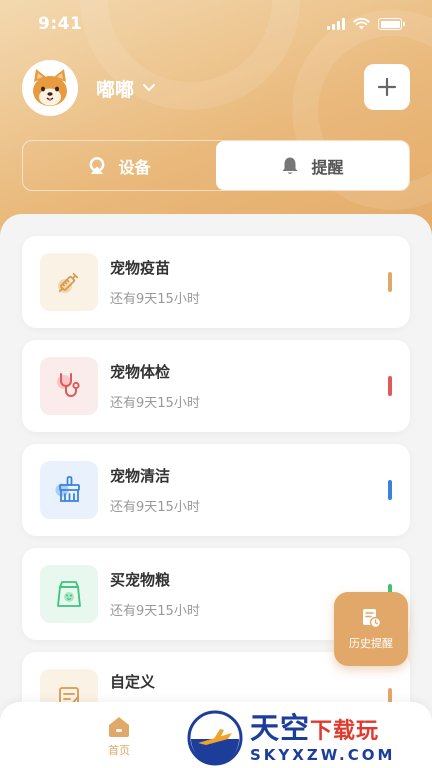  I want to click on segment-control: 设备 提醒, so click(216, 165).